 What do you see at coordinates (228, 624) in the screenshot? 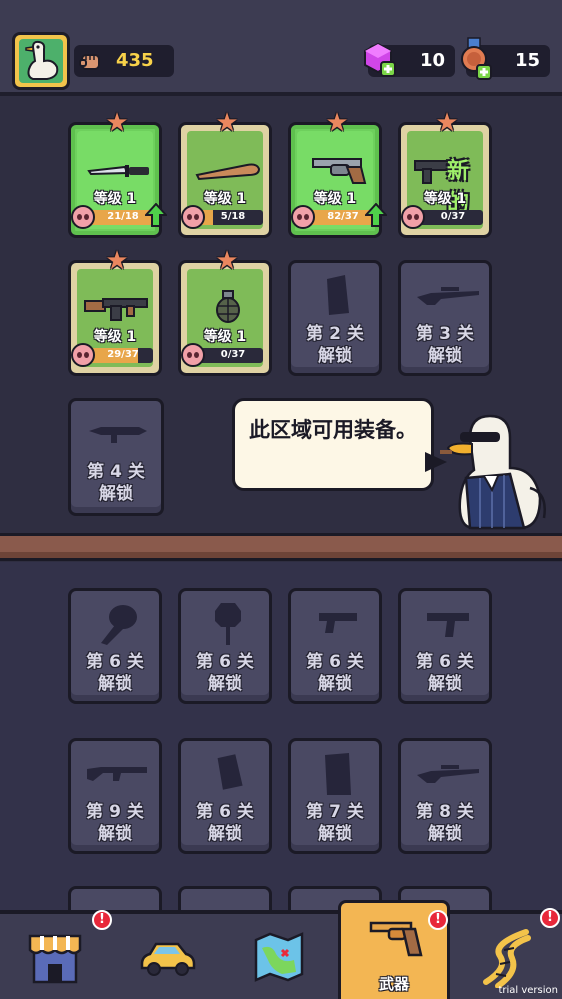
I see `stop-sign-silhouette-icon` at bounding box center [228, 624].